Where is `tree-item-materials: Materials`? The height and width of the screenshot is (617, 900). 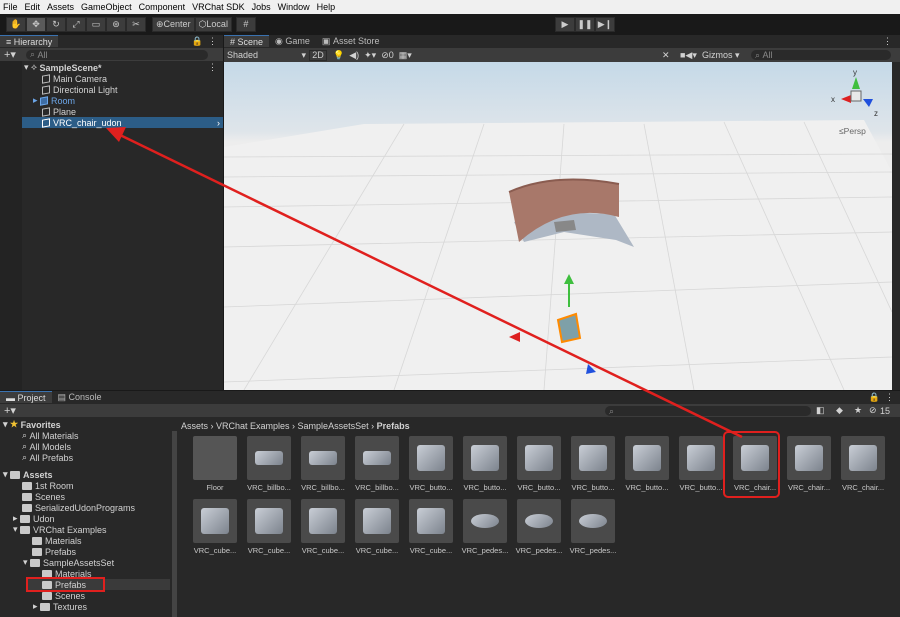 tree-item-materials: Materials is located at coordinates (57, 540).